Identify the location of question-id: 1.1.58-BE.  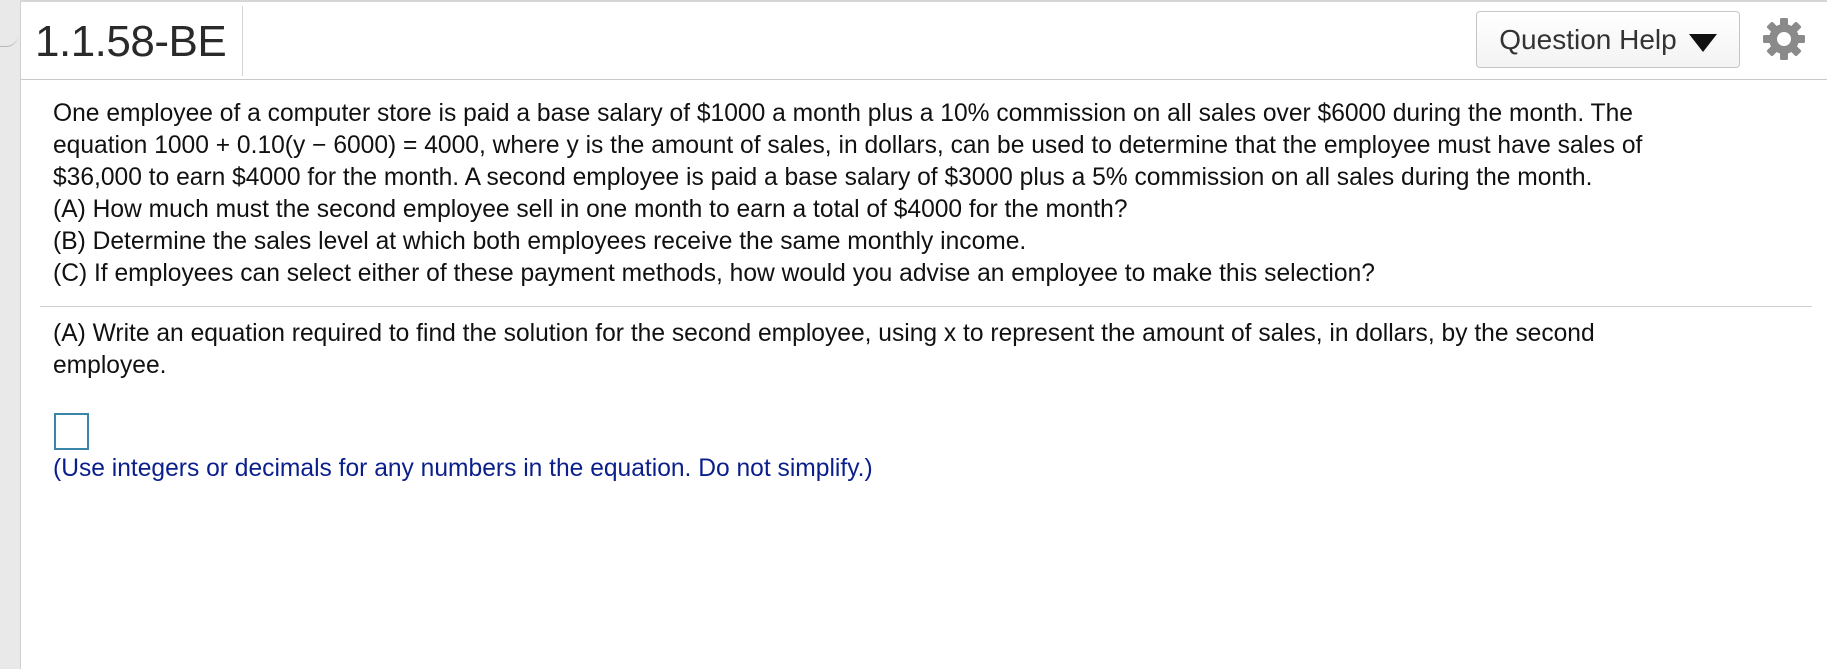
(131, 41).